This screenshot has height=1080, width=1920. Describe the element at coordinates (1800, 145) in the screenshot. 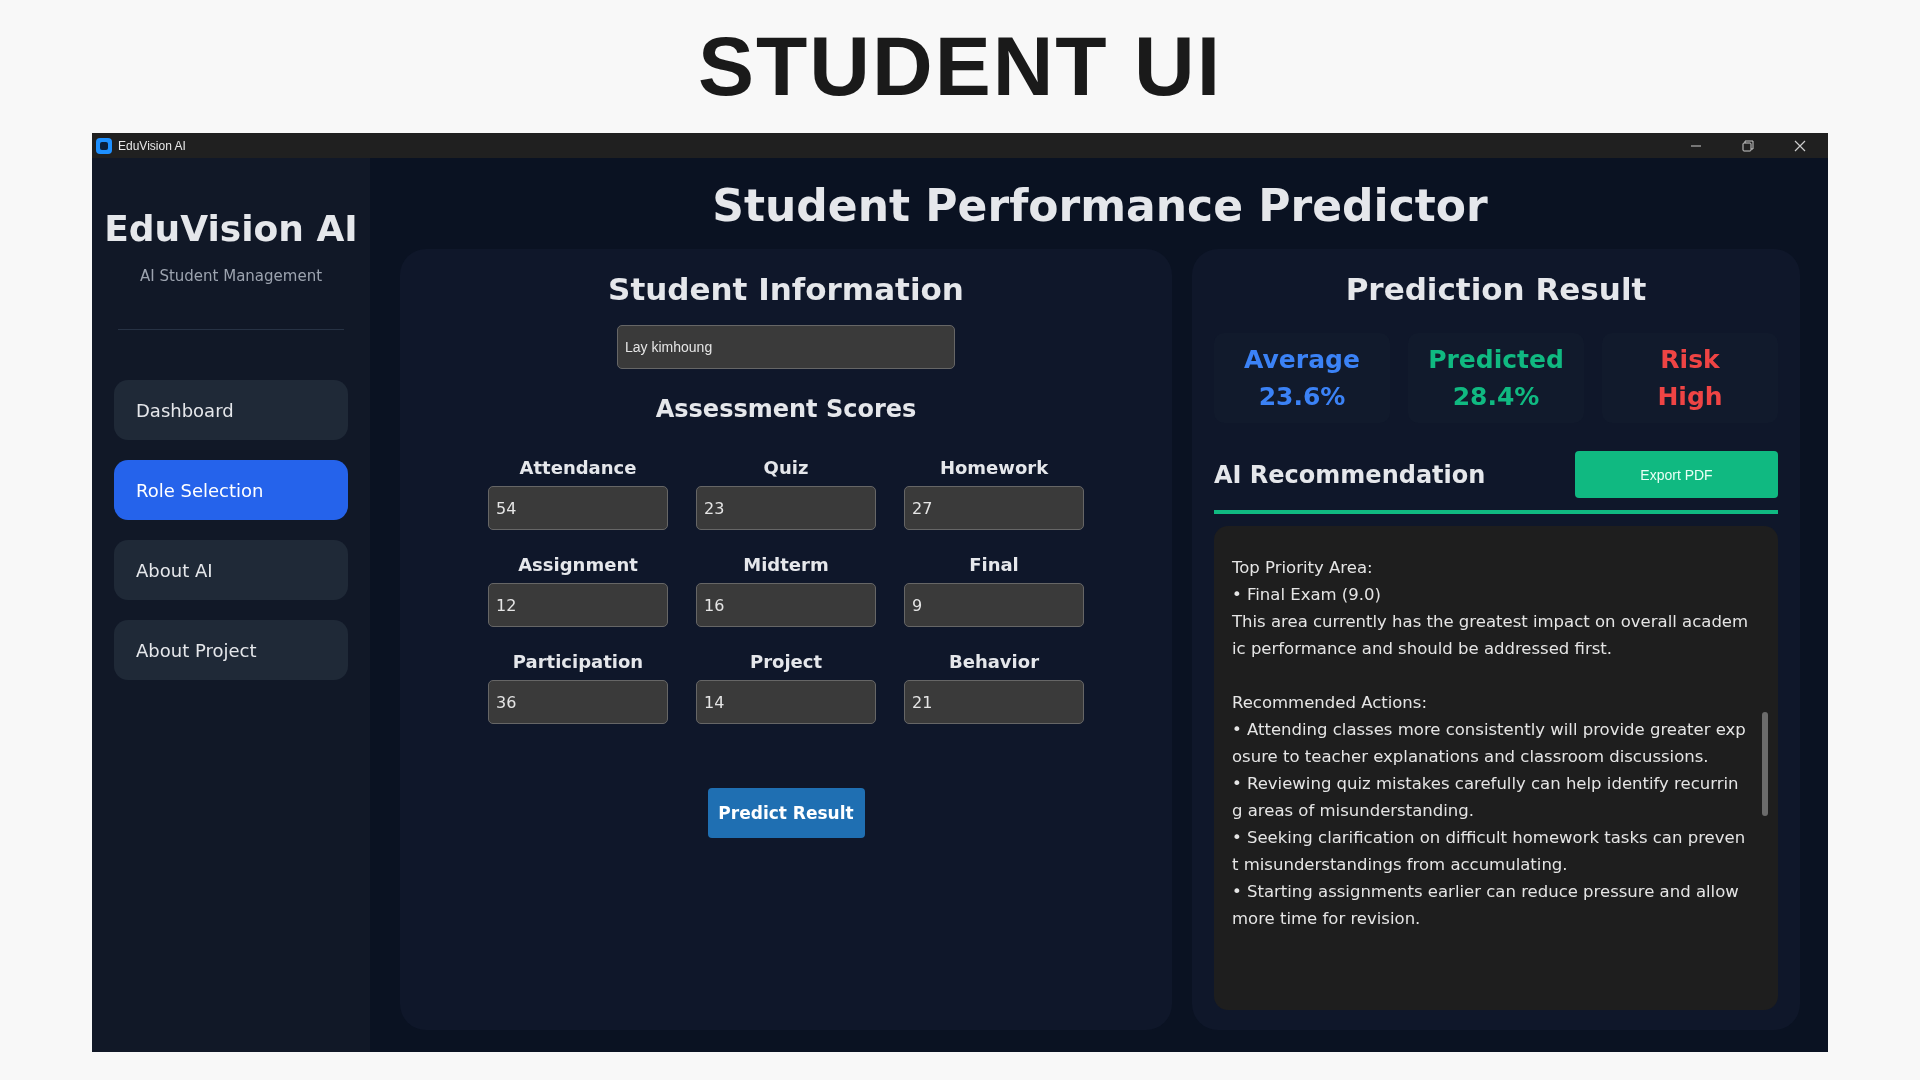

I see `close-icon` at that location.